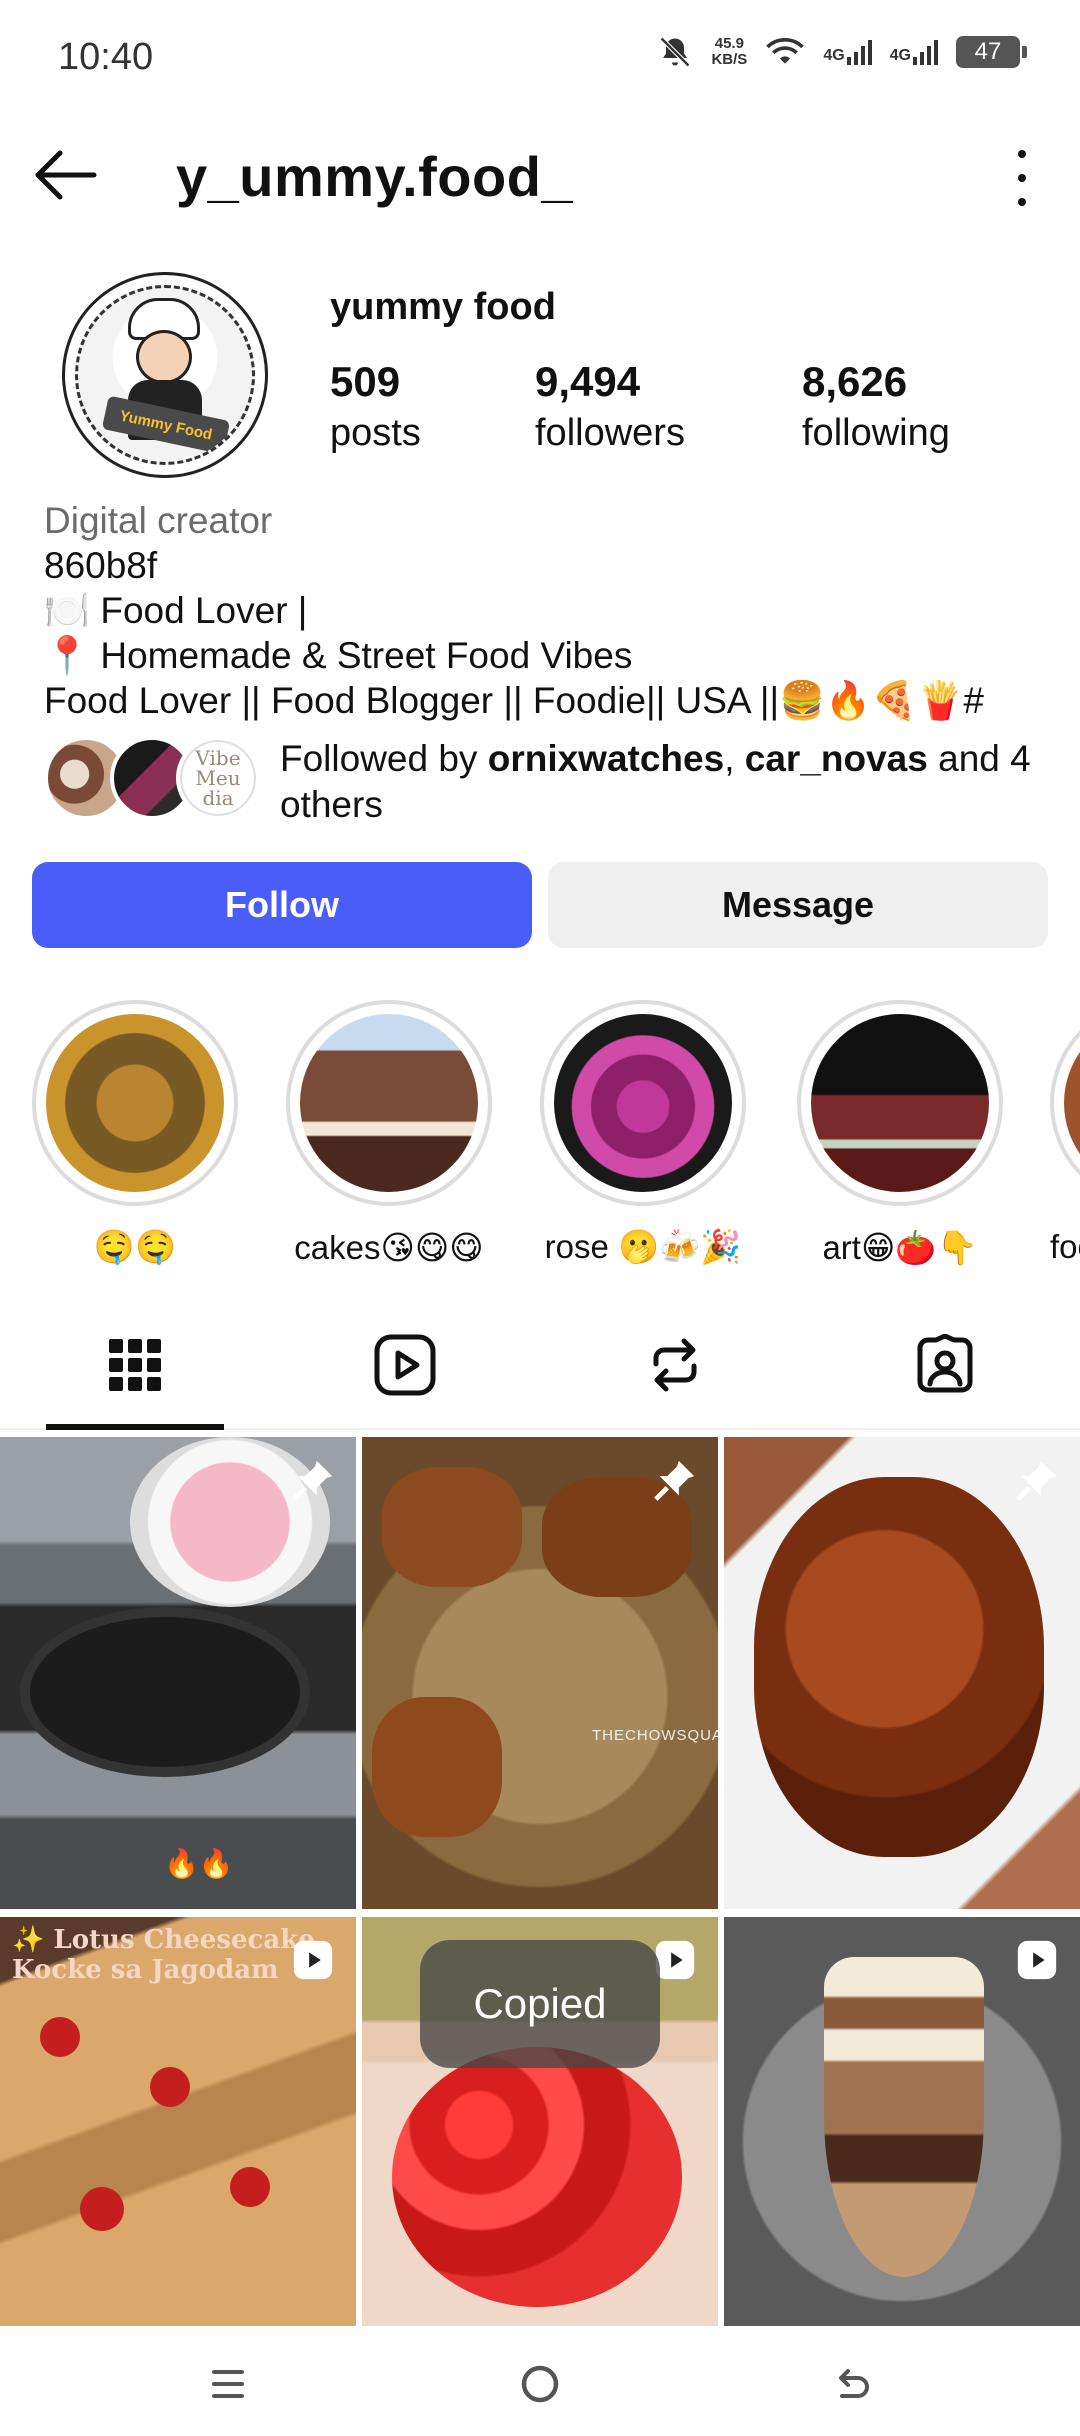 This screenshot has height=2436, width=1080. I want to click on stat-followers: 9,494 followers, so click(610, 406).